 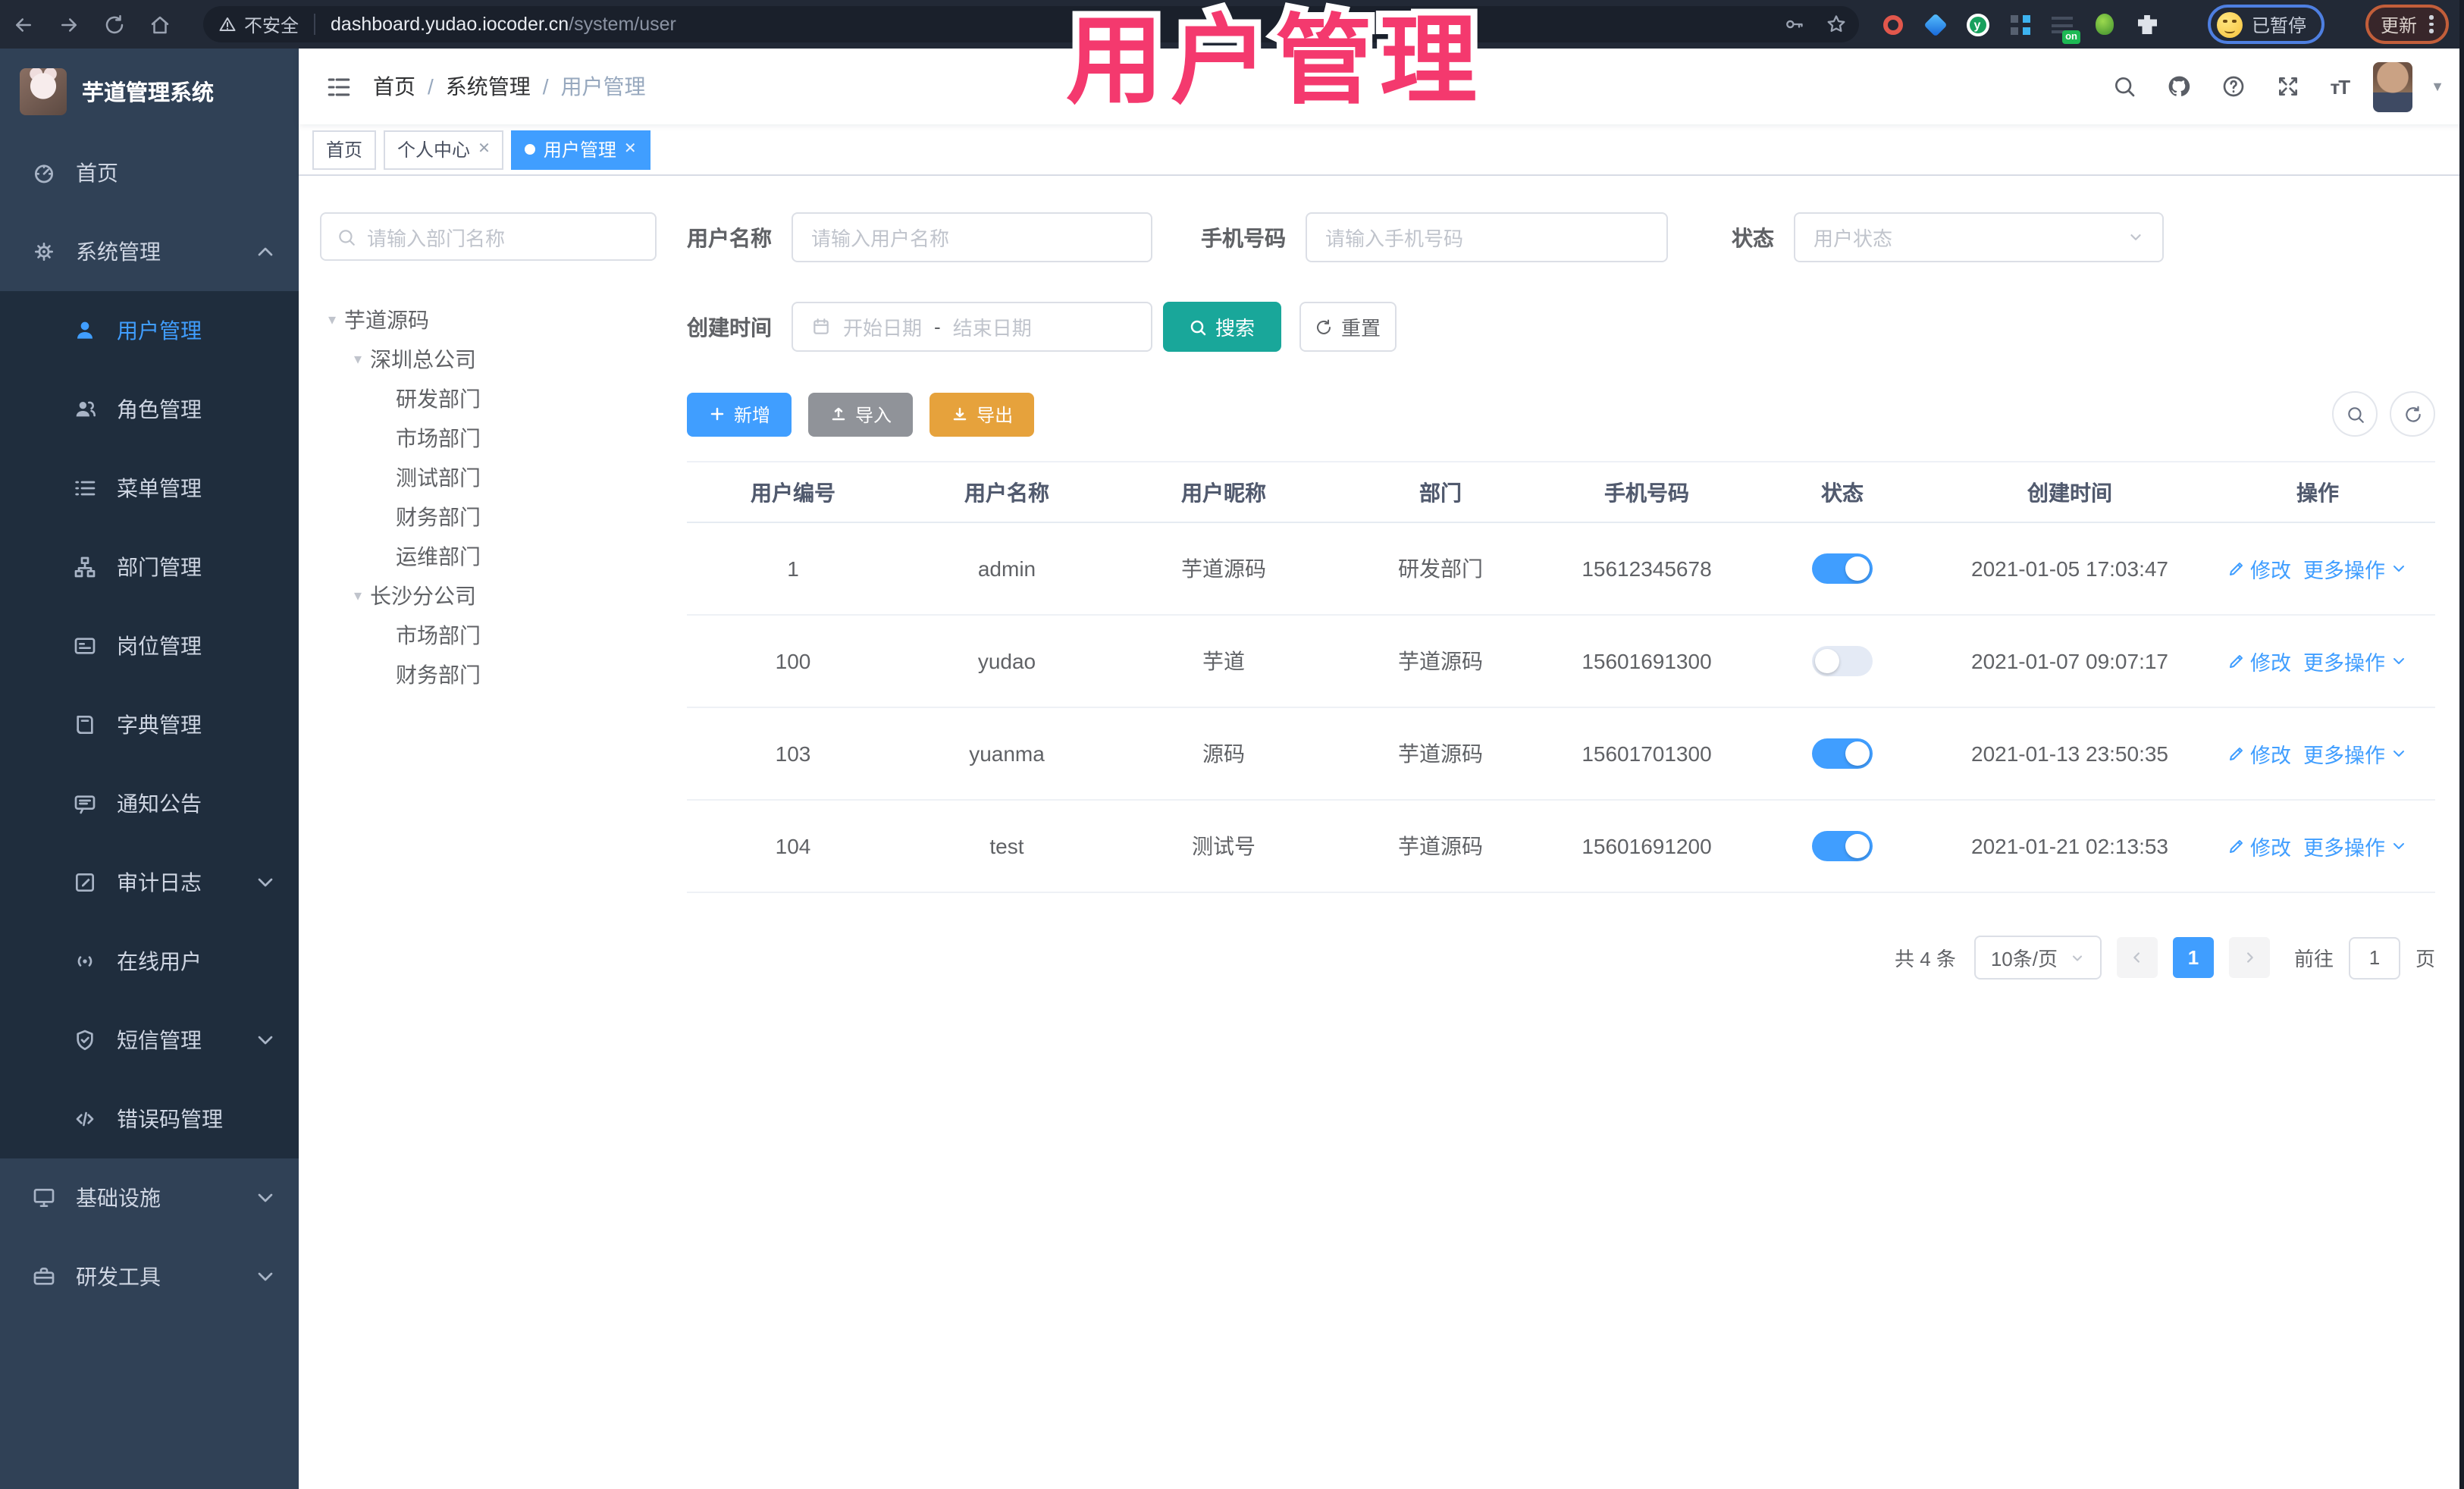 What do you see at coordinates (489, 556) in the screenshot?
I see `tree-node: 运维部门` at bounding box center [489, 556].